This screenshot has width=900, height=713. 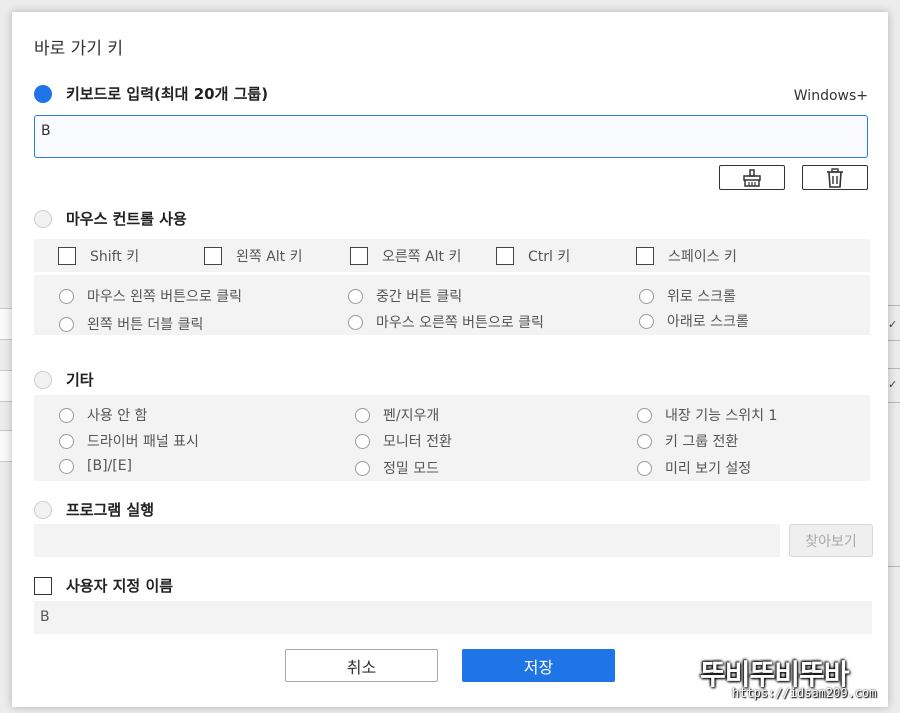 I want to click on custom-name-option: 사용자 지정 이름, so click(x=103, y=585).